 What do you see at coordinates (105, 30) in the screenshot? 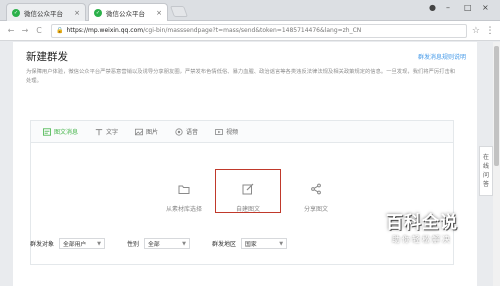
I see `url-host: https://mp.weixin.qq.com` at bounding box center [105, 30].